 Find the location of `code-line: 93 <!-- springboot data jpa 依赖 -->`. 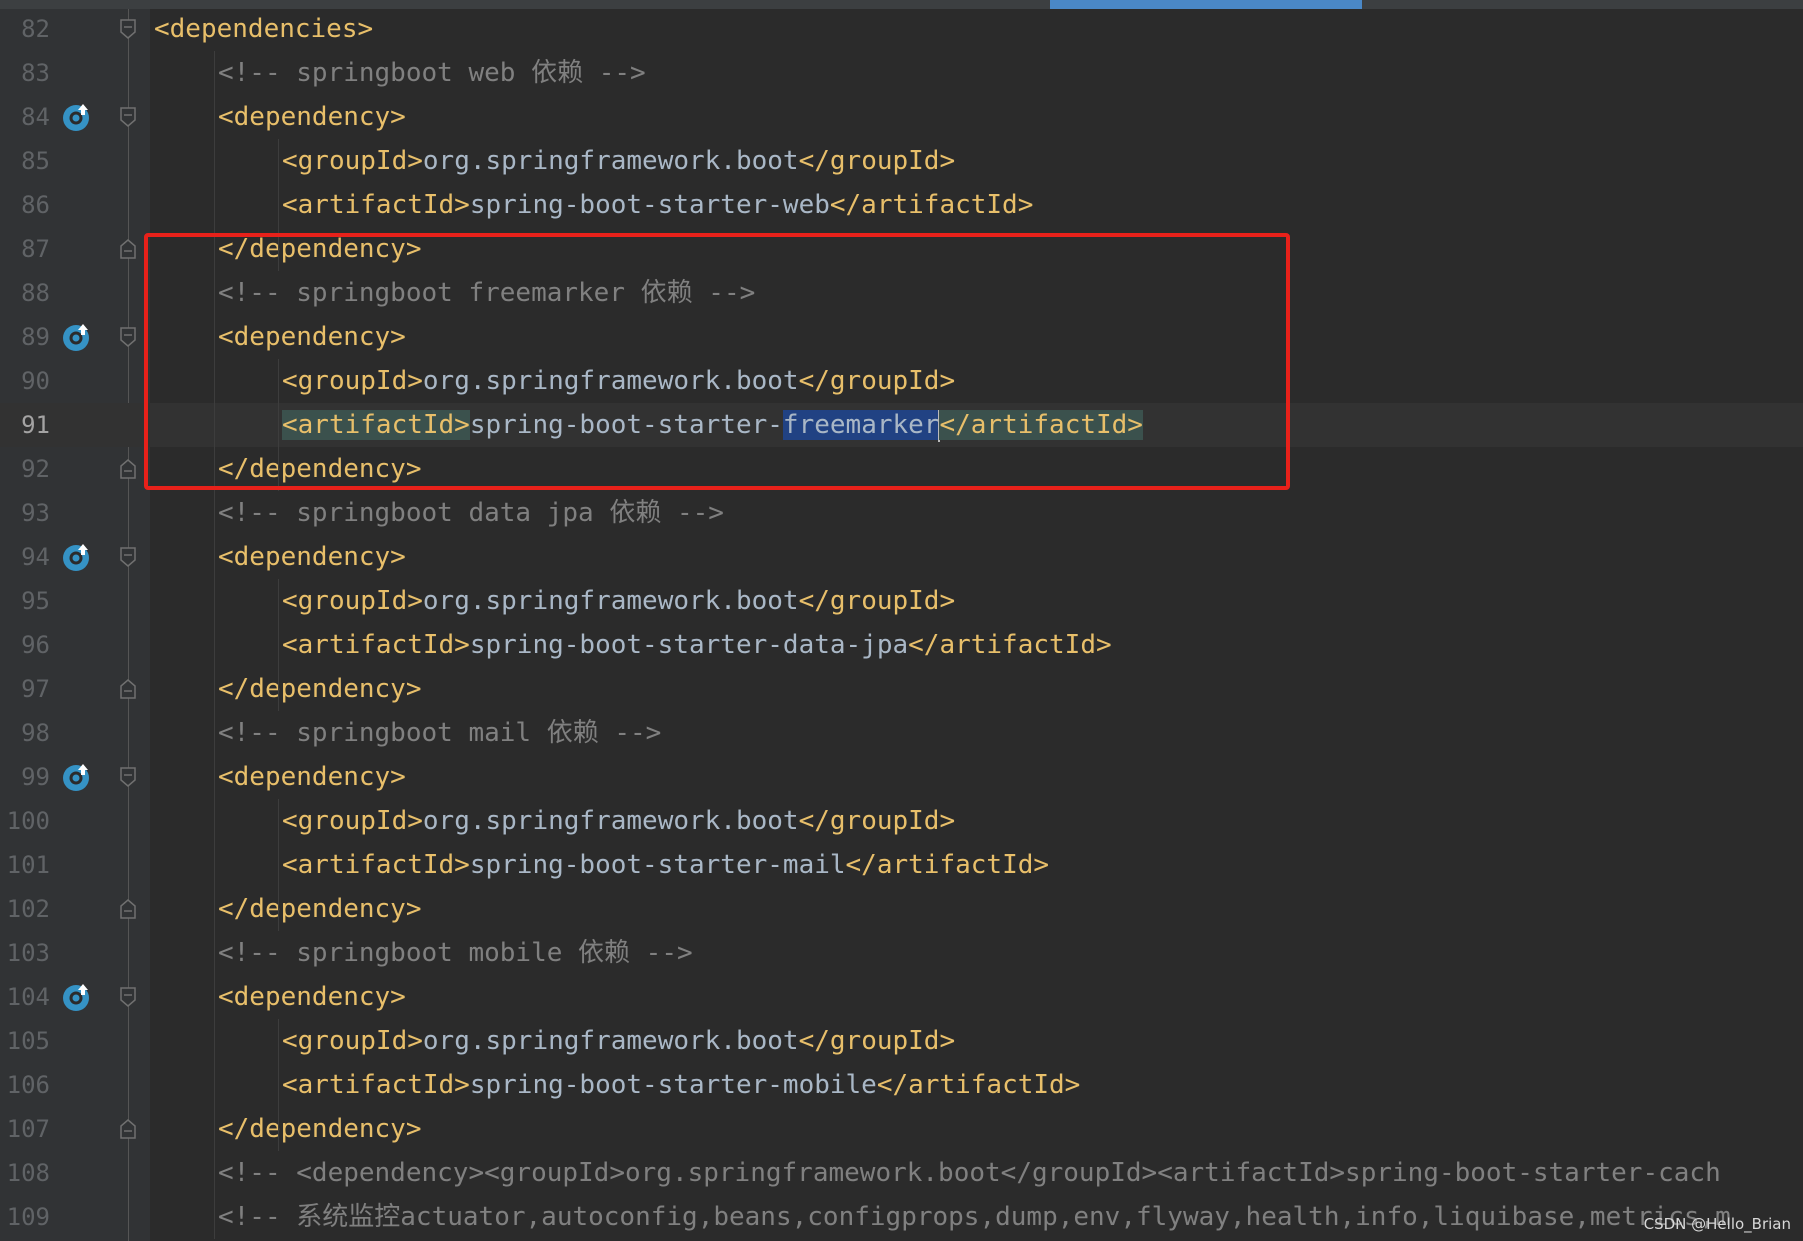

code-line: 93 <!-- springboot data jpa 依赖 --> is located at coordinates (901, 513).